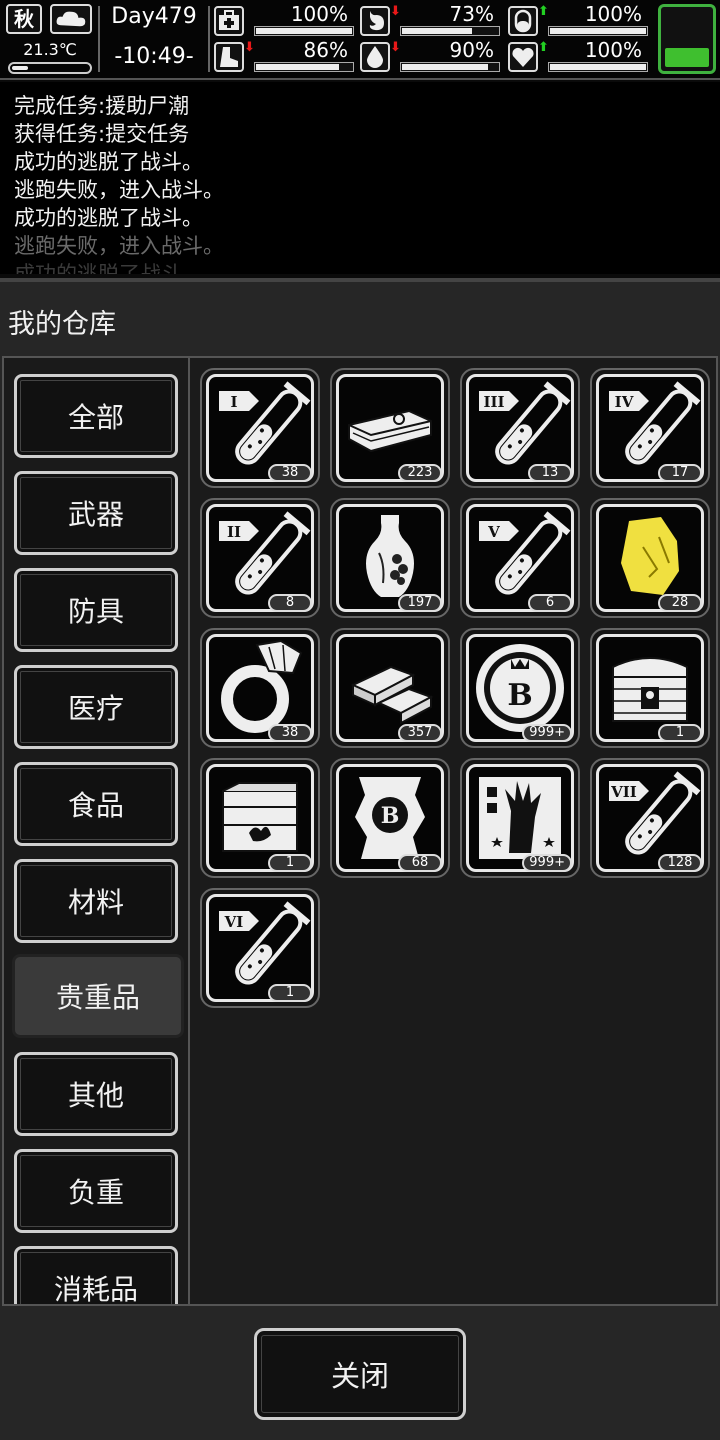 The height and width of the screenshot is (1440, 720). I want to click on inventory-slot: B 999+, so click(520, 688).